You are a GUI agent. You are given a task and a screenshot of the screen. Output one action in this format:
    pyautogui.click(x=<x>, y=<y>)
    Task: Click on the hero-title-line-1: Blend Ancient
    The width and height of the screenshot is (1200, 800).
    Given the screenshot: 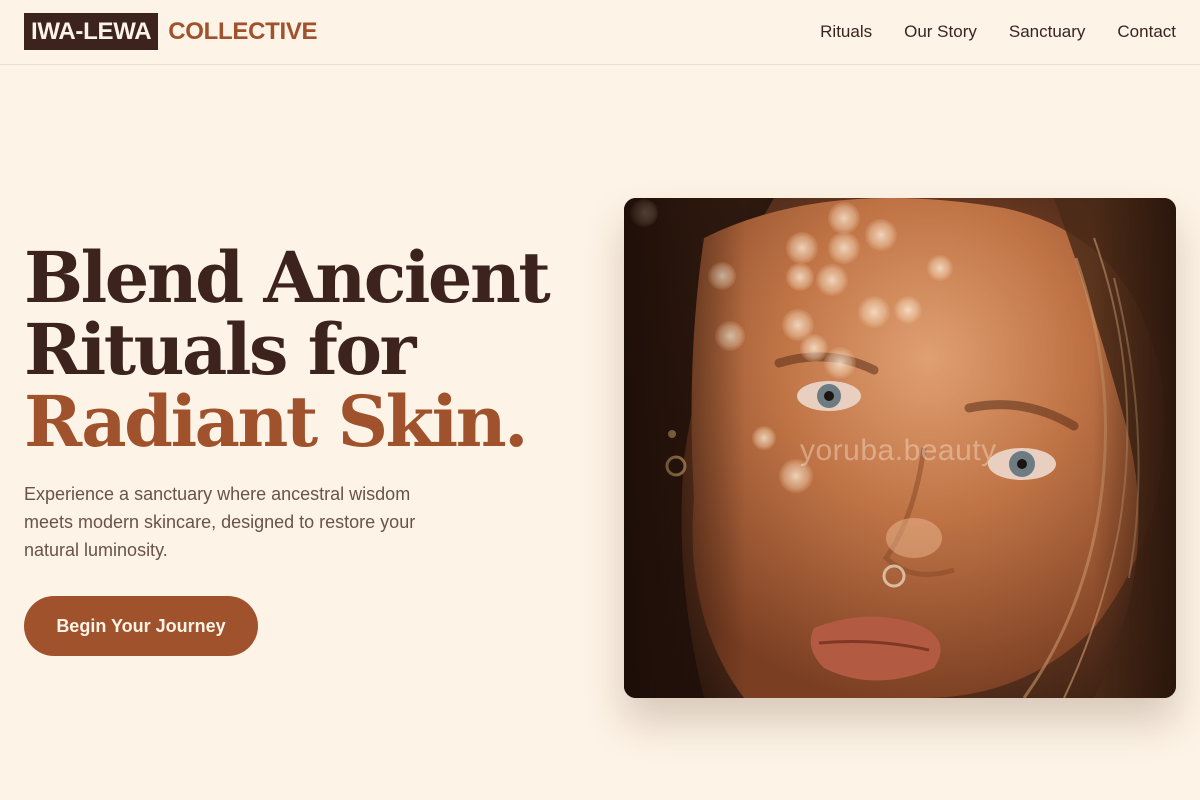 What is the action you would take?
    pyautogui.click(x=287, y=277)
    